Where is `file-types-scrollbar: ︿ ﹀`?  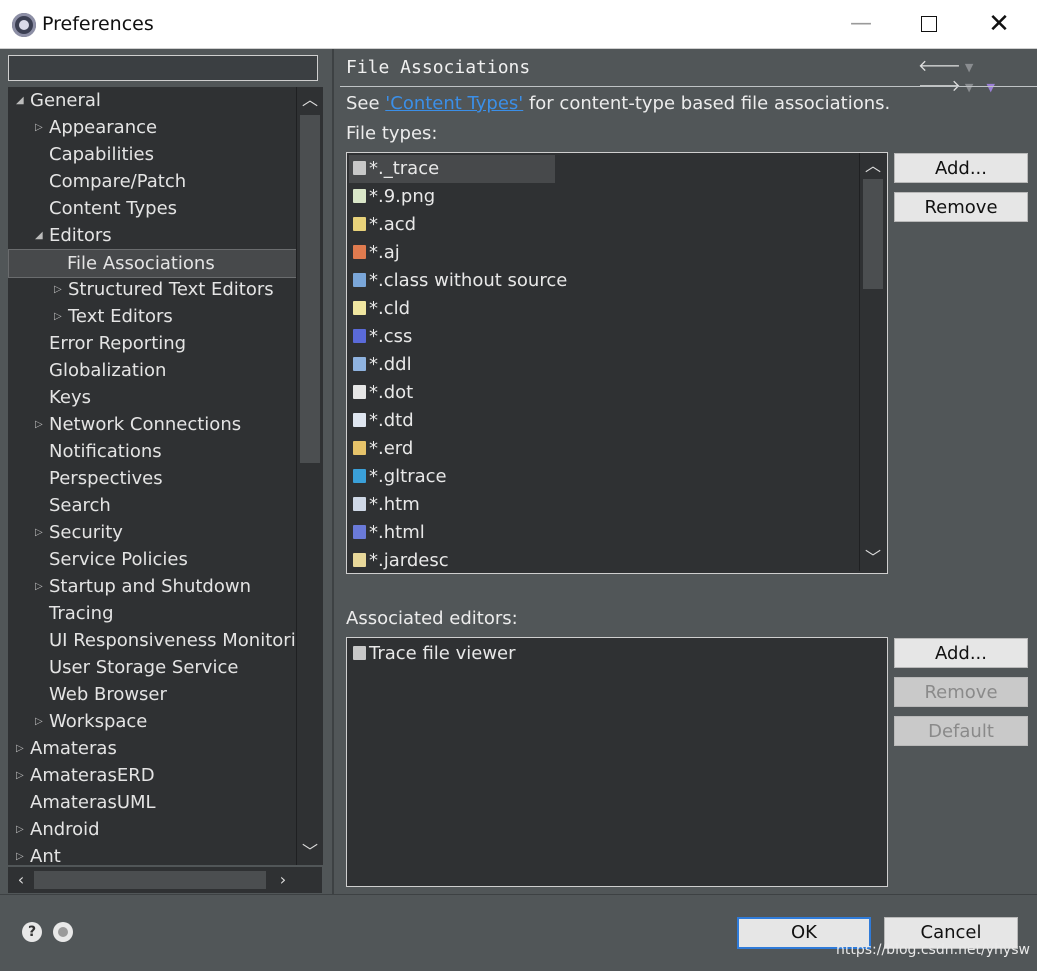
file-types-scrollbar: ︿ ﹀ is located at coordinates (872, 362).